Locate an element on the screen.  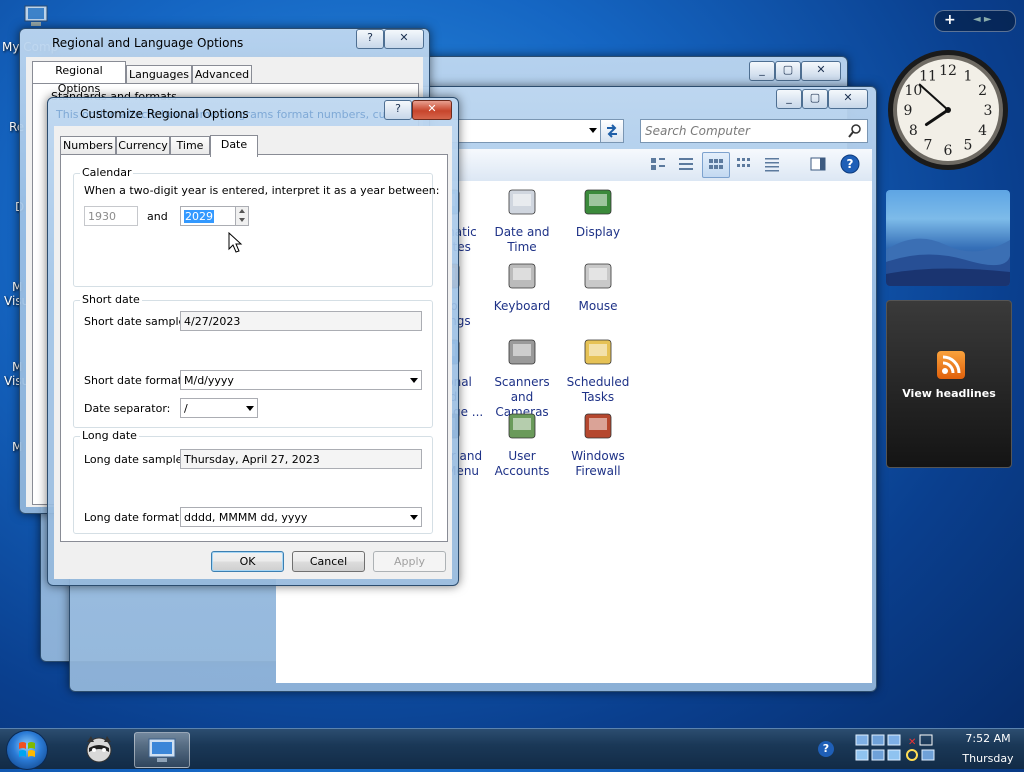
short-date-sample-field: 4/27/2023 is located at coordinates (301, 321).